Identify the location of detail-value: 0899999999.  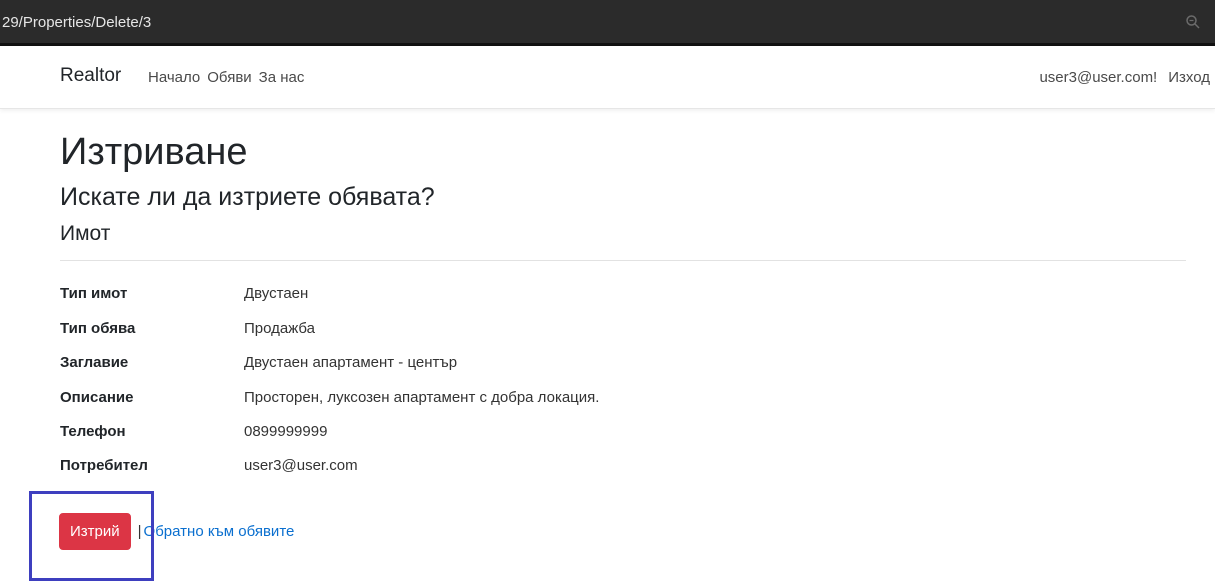
(286, 432).